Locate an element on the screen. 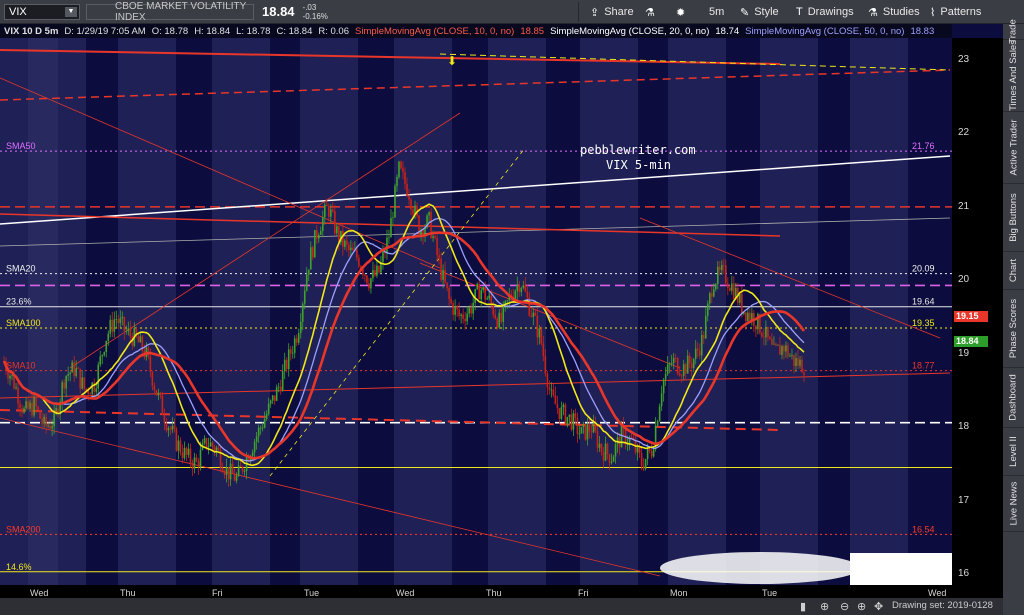 This screenshot has height=615, width=1024. tab-active-trader: Active Trader is located at coordinates (1013, 148).